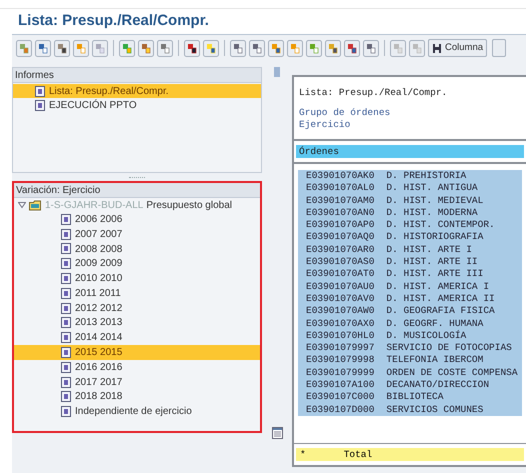 The height and width of the screenshot is (473, 526). I want to click on order-number: E03901079997, so click(340, 348).